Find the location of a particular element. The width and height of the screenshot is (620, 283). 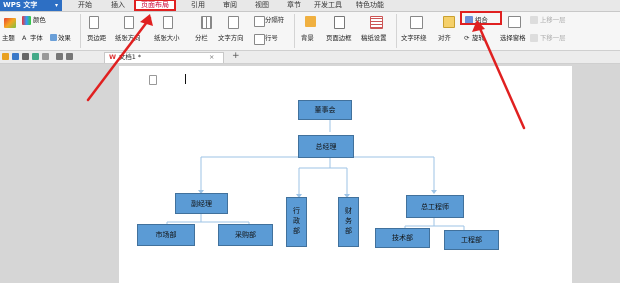

background-icon is located at coordinates (310, 21).